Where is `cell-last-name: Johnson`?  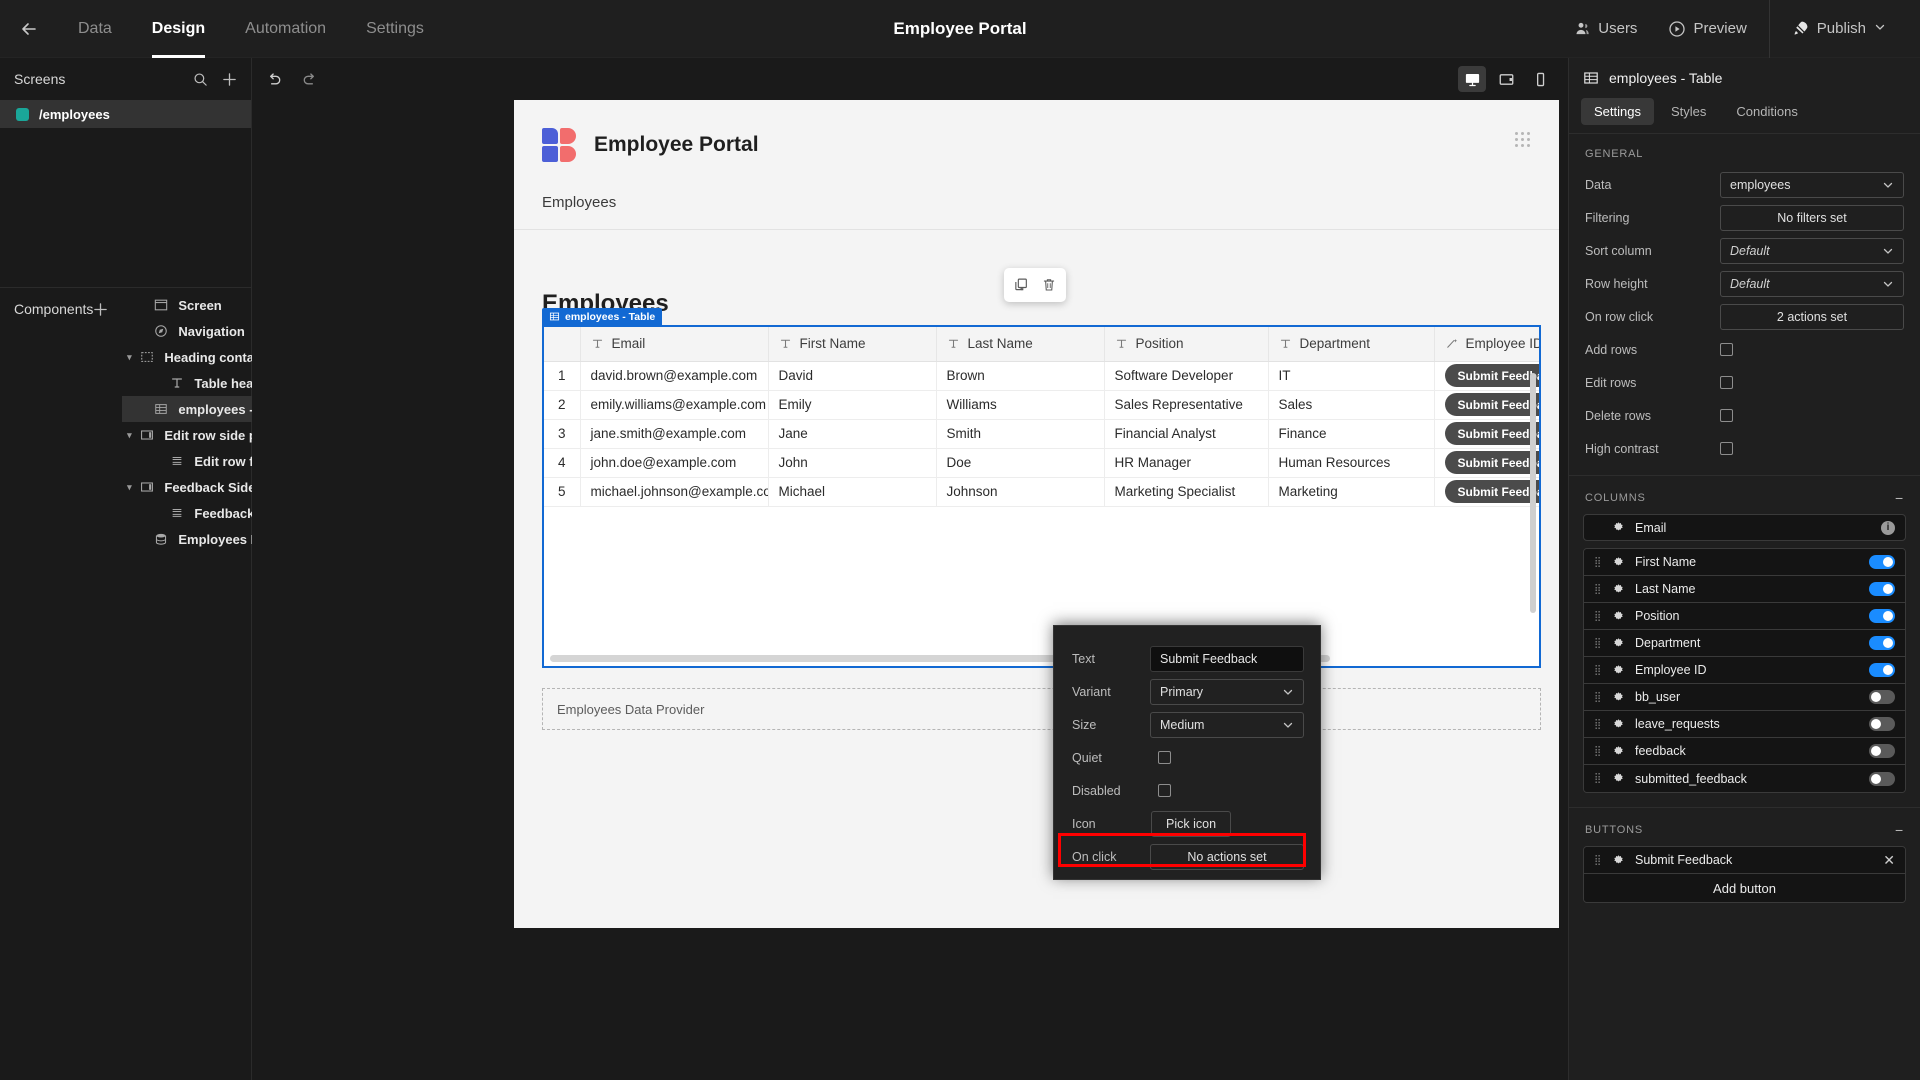
cell-last-name: Johnson is located at coordinates (1020, 492).